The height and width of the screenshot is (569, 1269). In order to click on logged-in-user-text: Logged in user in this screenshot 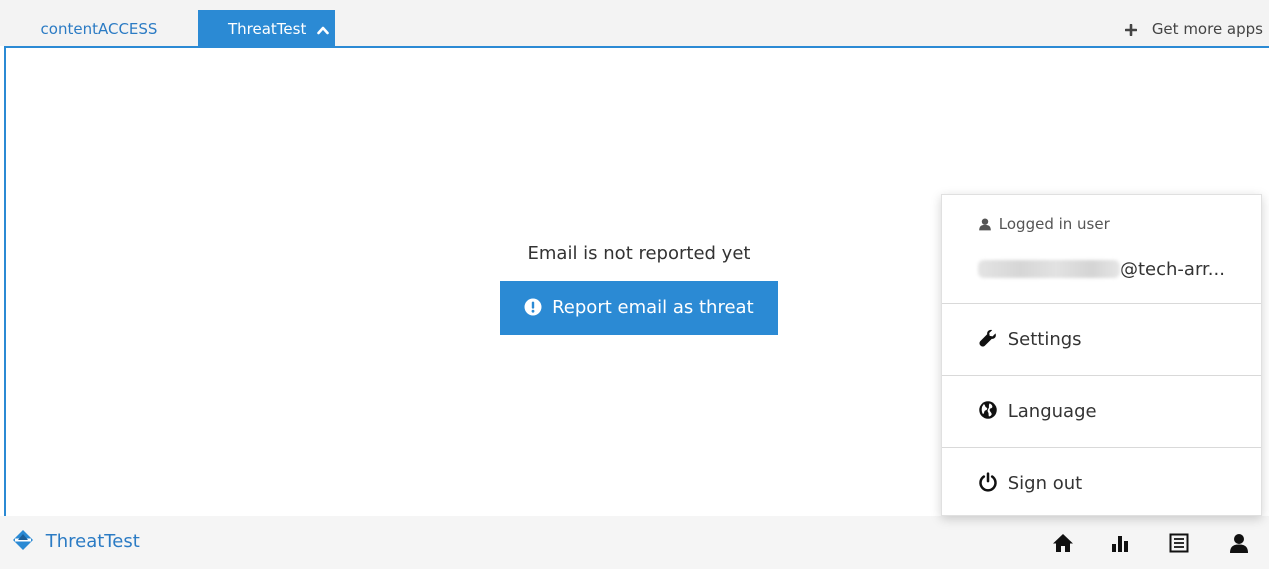, I will do `click(1054, 224)`.